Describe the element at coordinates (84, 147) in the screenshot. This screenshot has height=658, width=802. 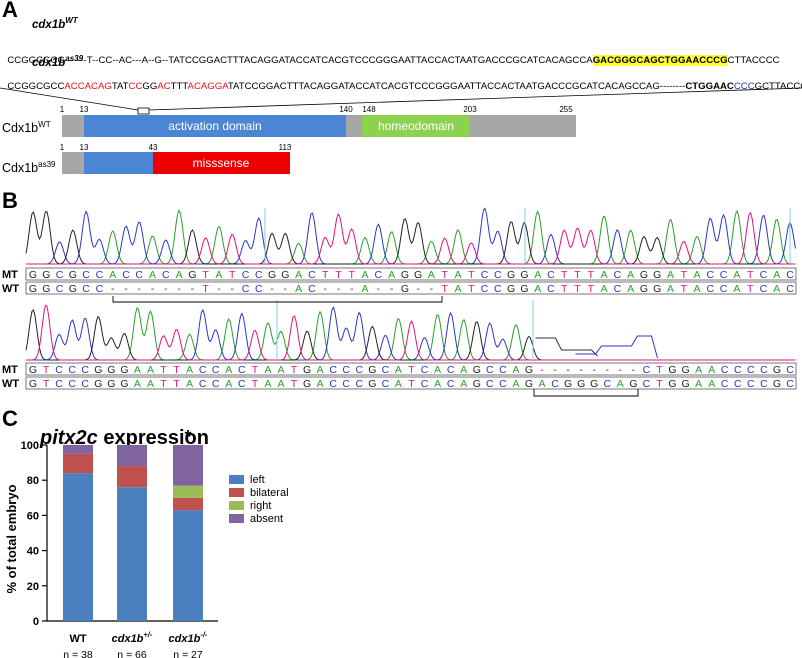
I see `tick-mut-13: 13` at that location.